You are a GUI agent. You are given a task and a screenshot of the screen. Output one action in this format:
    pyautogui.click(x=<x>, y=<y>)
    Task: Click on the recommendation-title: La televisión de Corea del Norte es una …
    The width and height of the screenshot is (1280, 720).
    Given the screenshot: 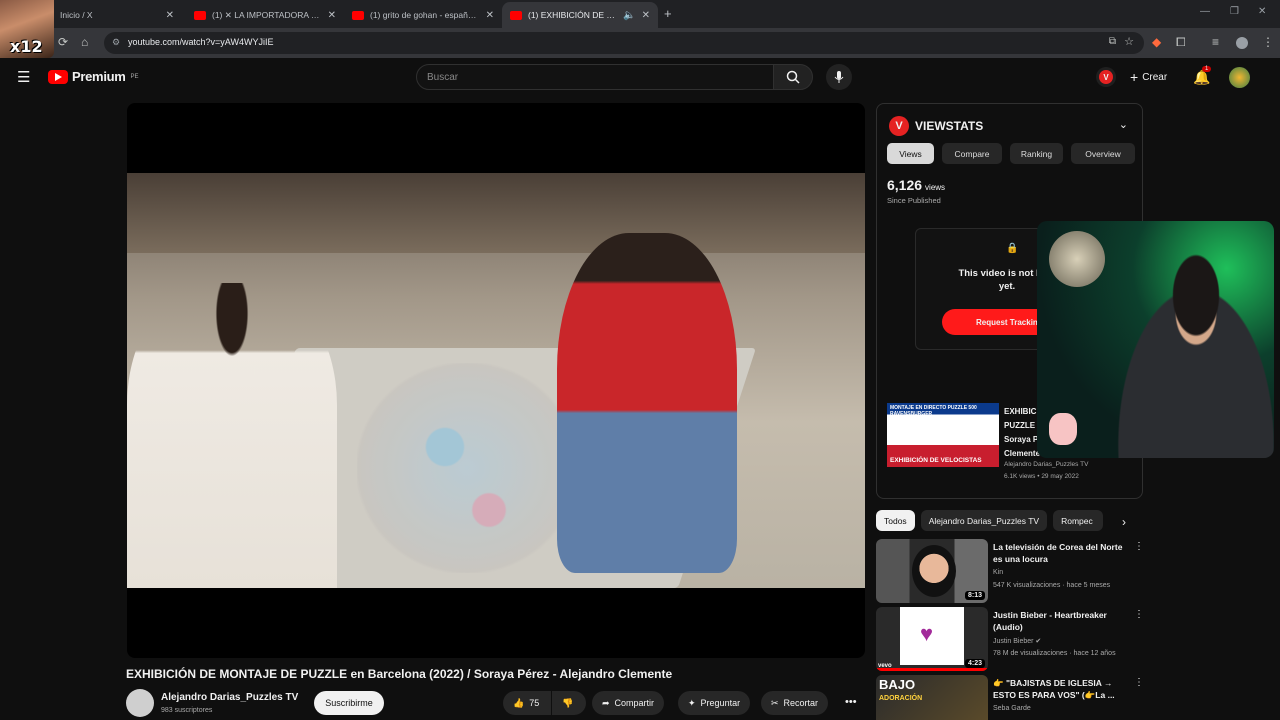 What is the action you would take?
    pyautogui.click(x=1058, y=553)
    